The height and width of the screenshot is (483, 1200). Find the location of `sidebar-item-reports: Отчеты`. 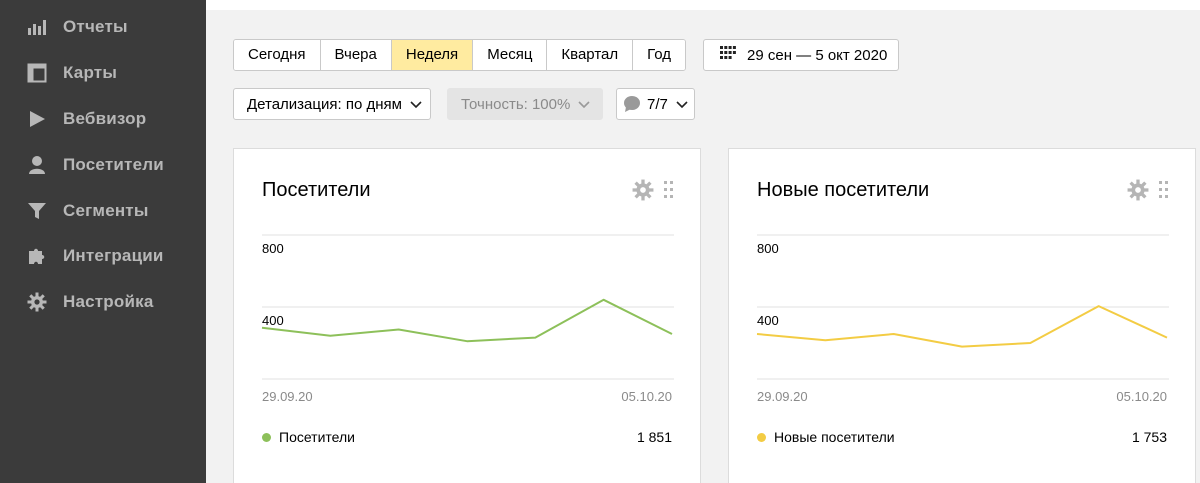

sidebar-item-reports: Отчеты is located at coordinates (103, 27).